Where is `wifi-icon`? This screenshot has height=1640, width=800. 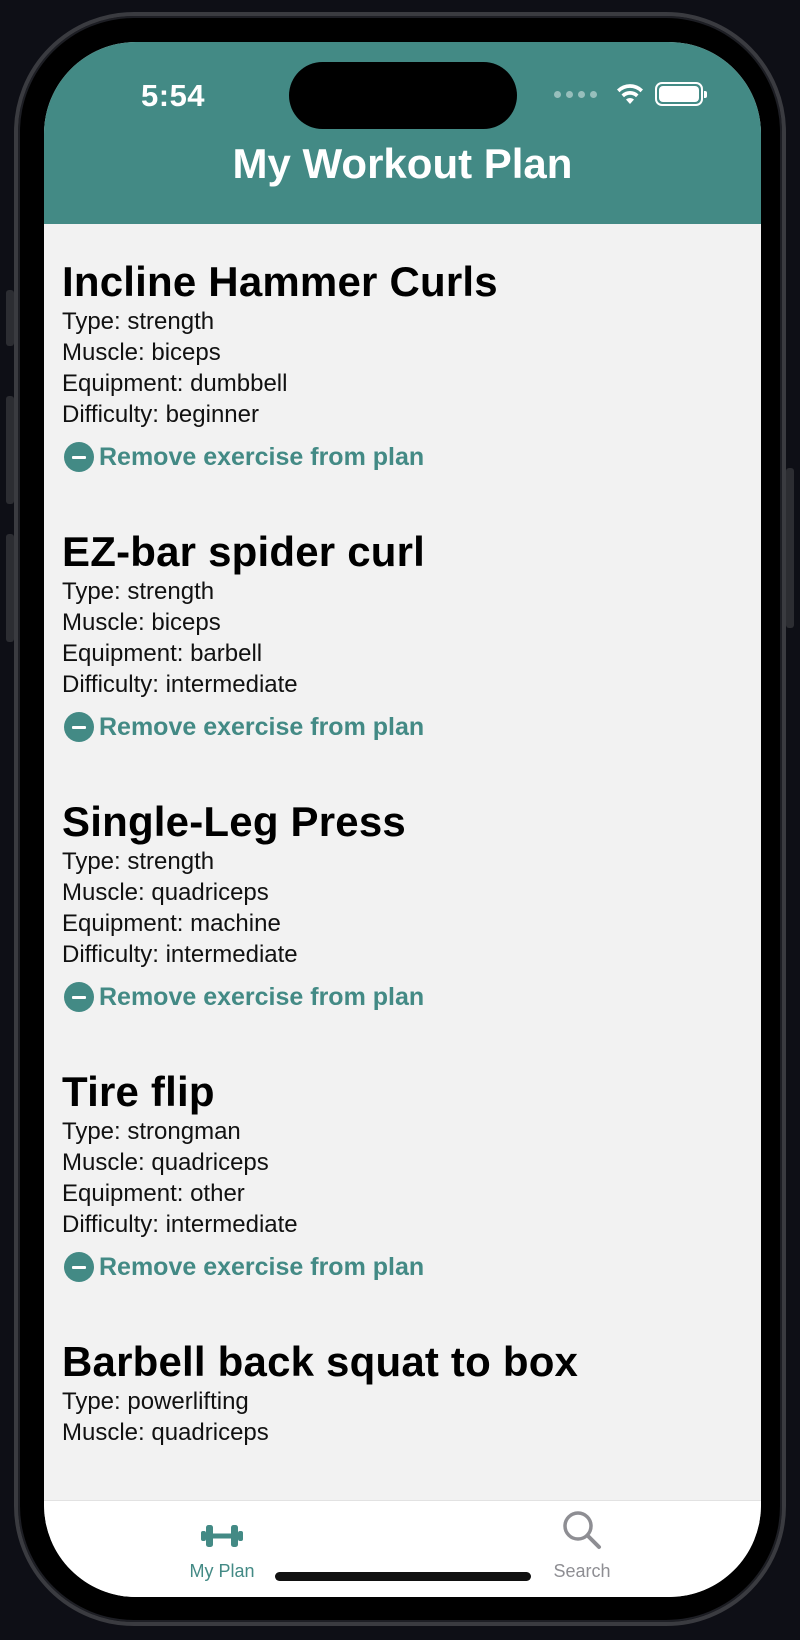 wifi-icon is located at coordinates (630, 94).